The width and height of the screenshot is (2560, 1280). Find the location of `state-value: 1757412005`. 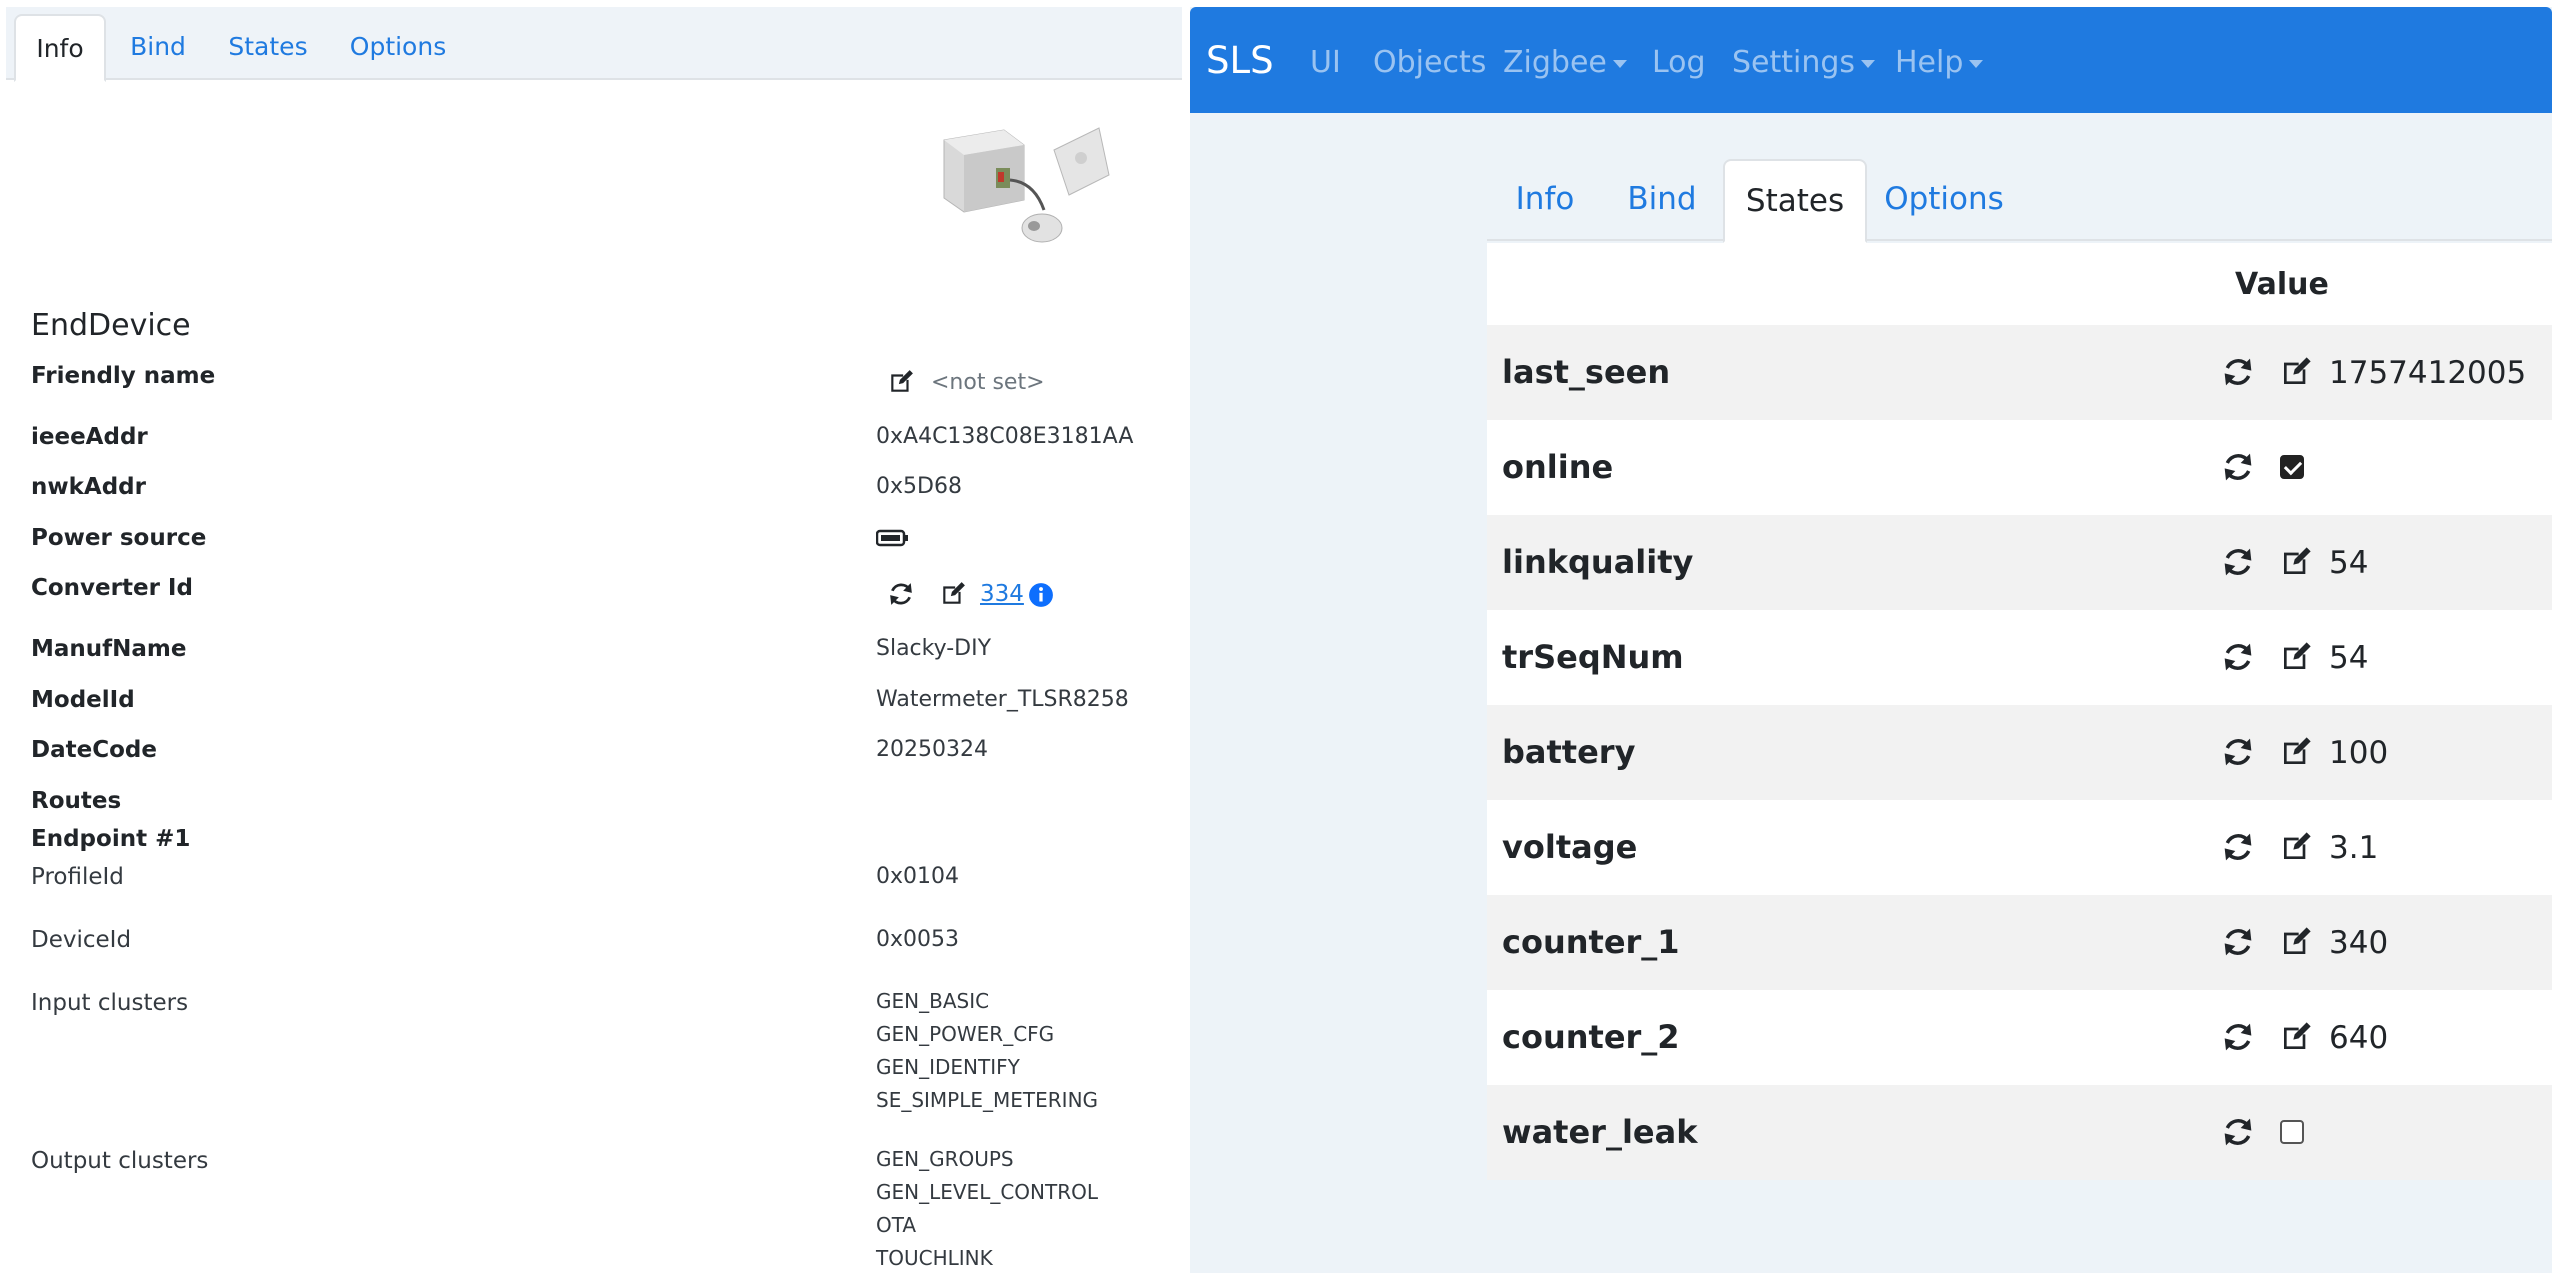

state-value: 1757412005 is located at coordinates (2428, 373).